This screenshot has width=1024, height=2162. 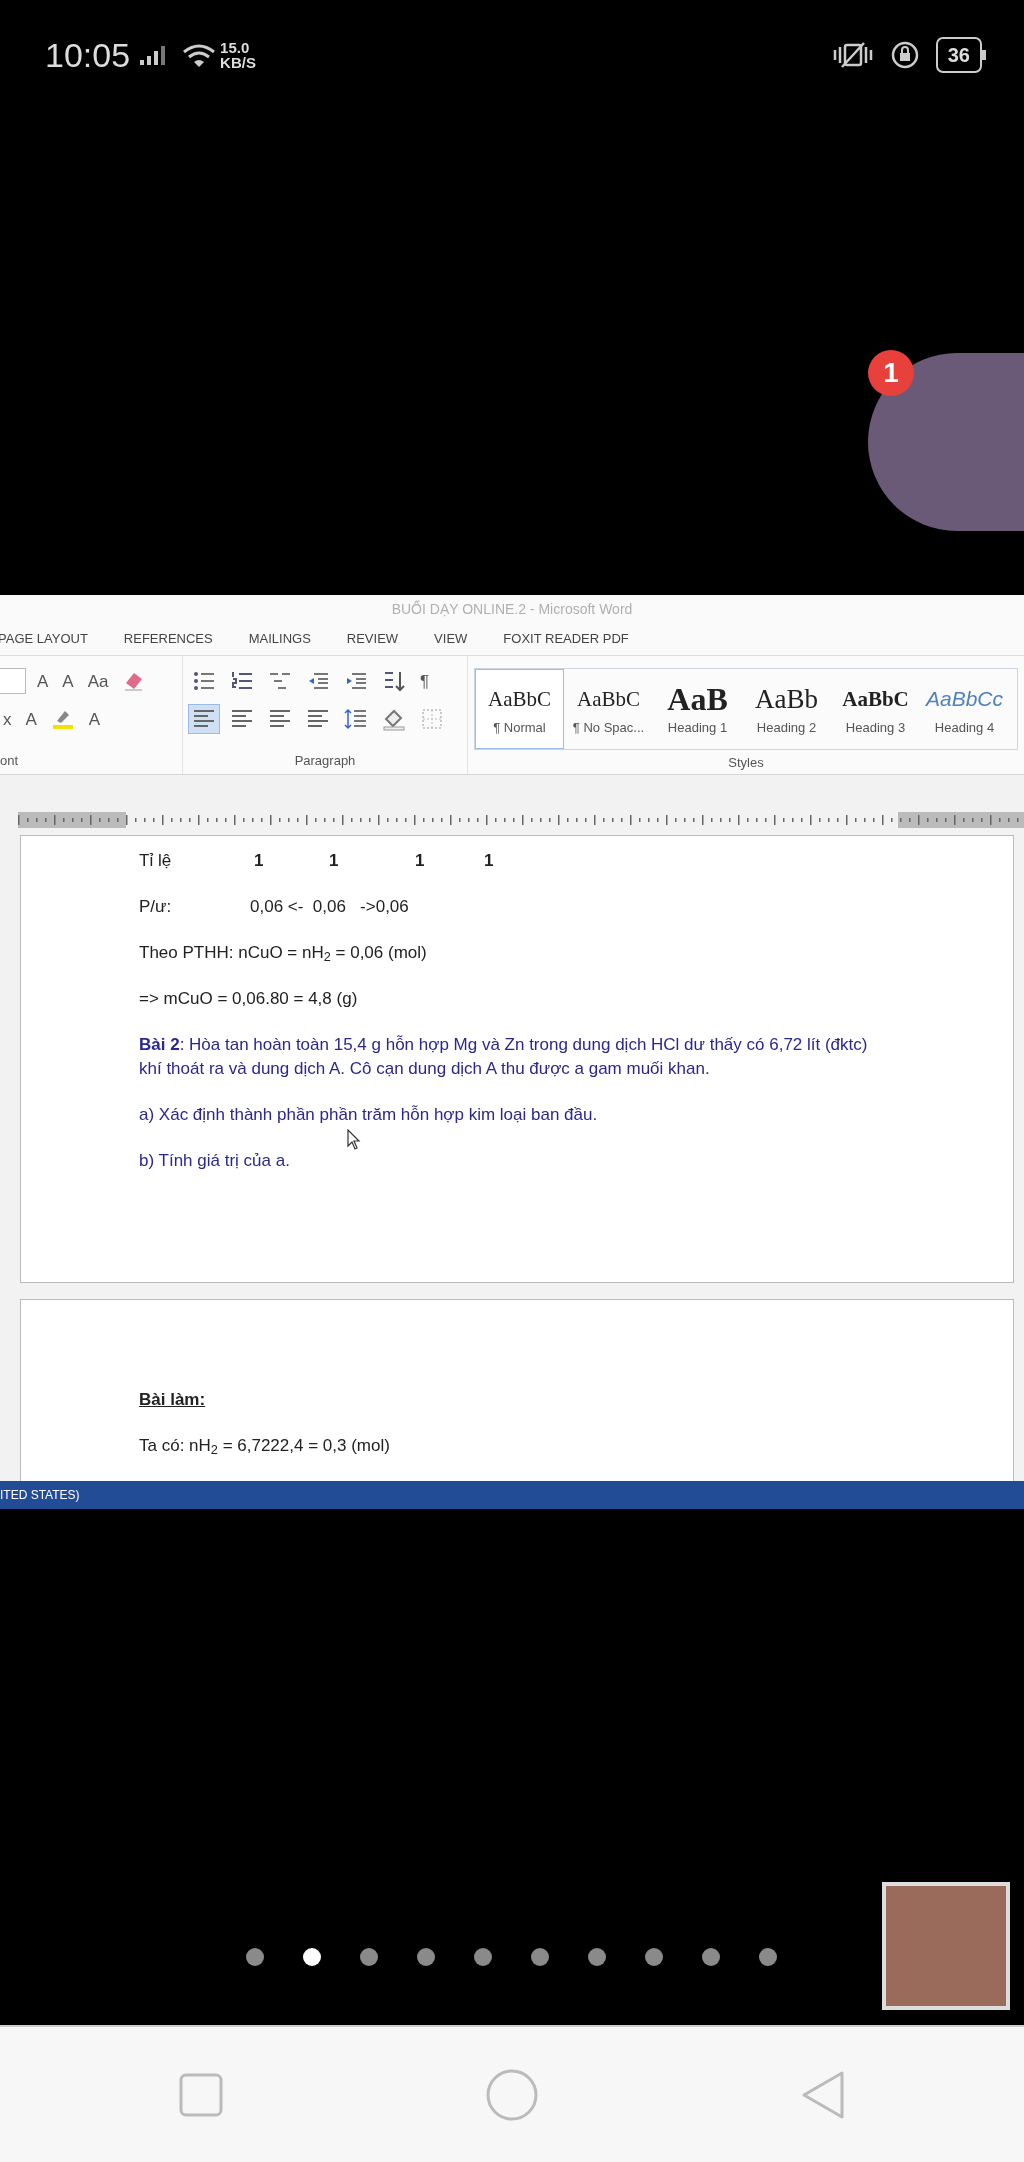 What do you see at coordinates (746, 763) in the screenshot?
I see `group-label: Styles` at bounding box center [746, 763].